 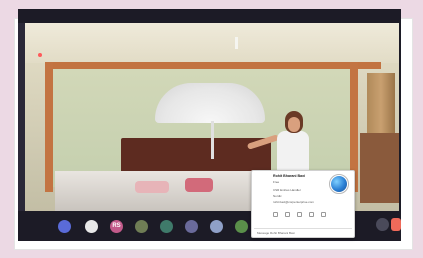 I want to click on chat-icon, so click(x=275, y=214).